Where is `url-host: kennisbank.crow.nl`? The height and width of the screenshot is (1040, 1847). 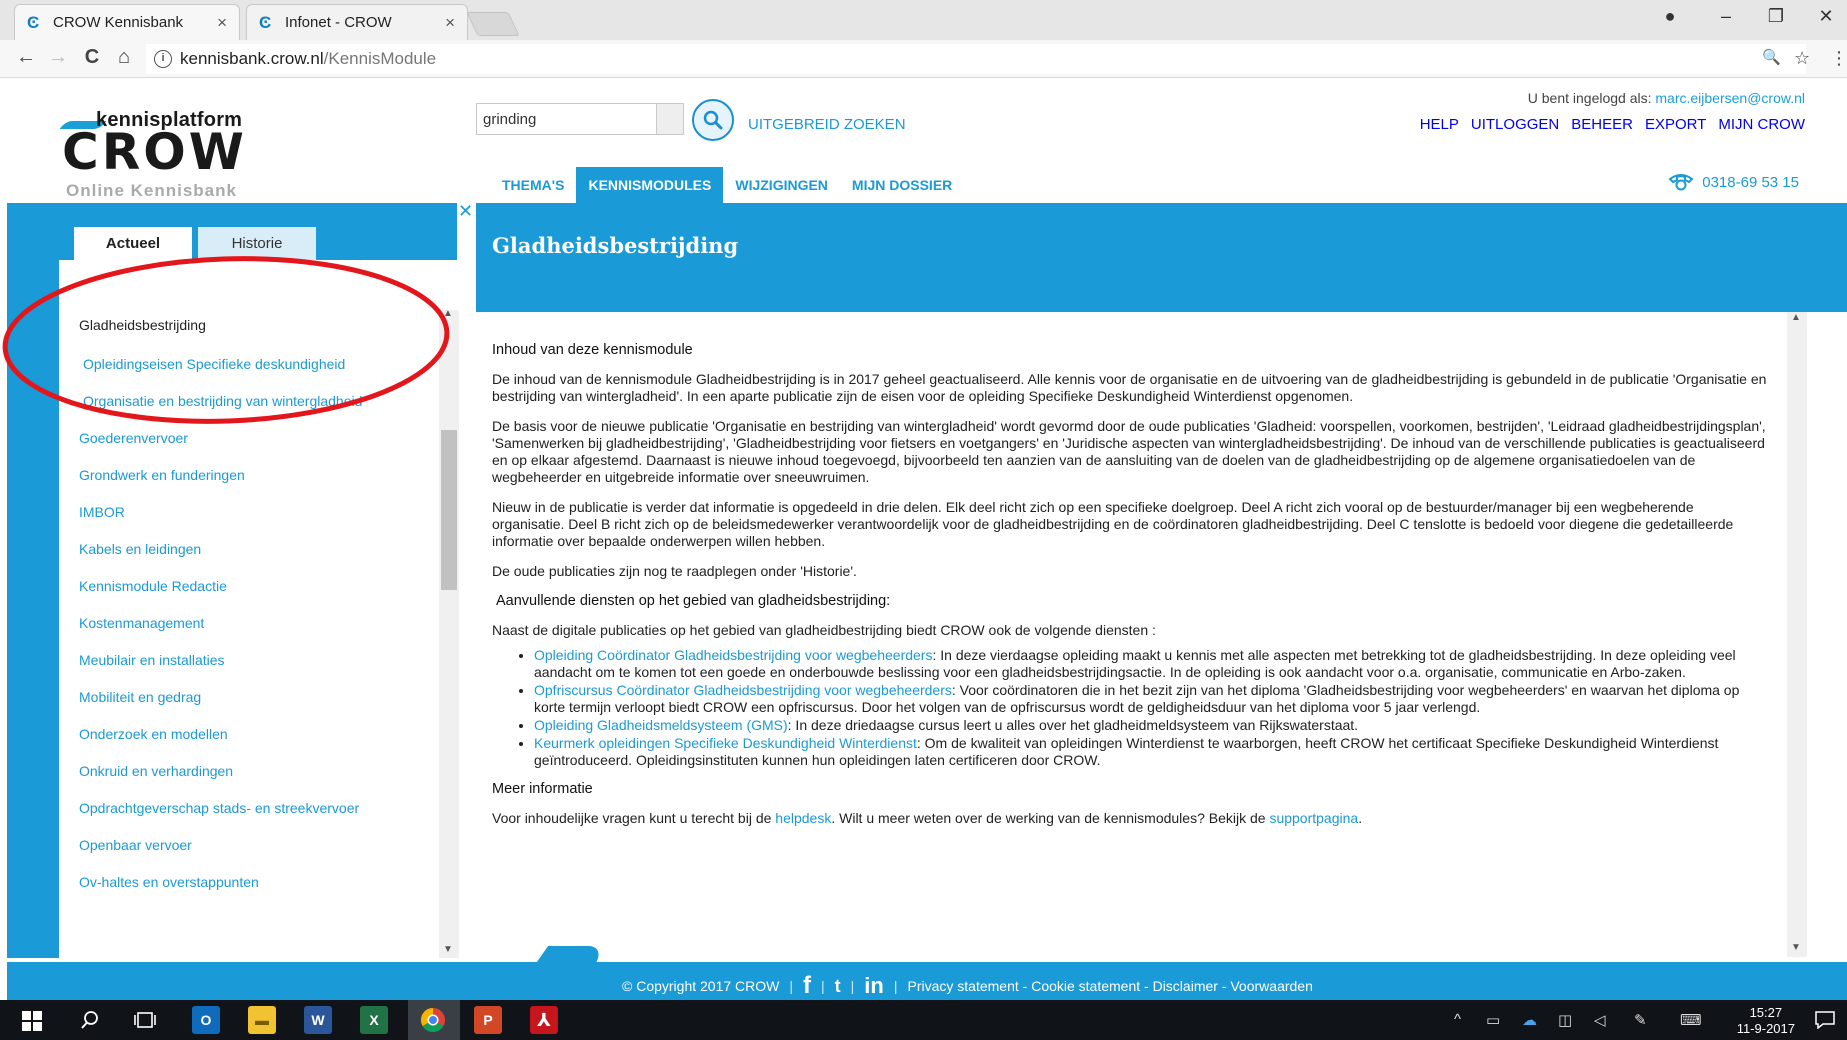 url-host: kennisbank.crow.nl is located at coordinates (252, 58).